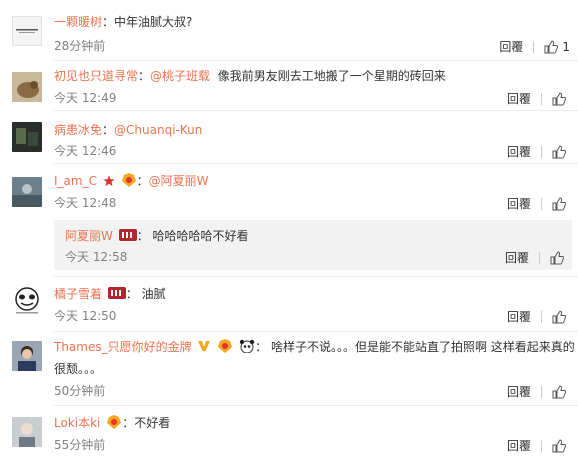 This screenshot has width=578, height=460. What do you see at coordinates (180, 76) in the screenshot?
I see `mention-link: @桃子班载` at bounding box center [180, 76].